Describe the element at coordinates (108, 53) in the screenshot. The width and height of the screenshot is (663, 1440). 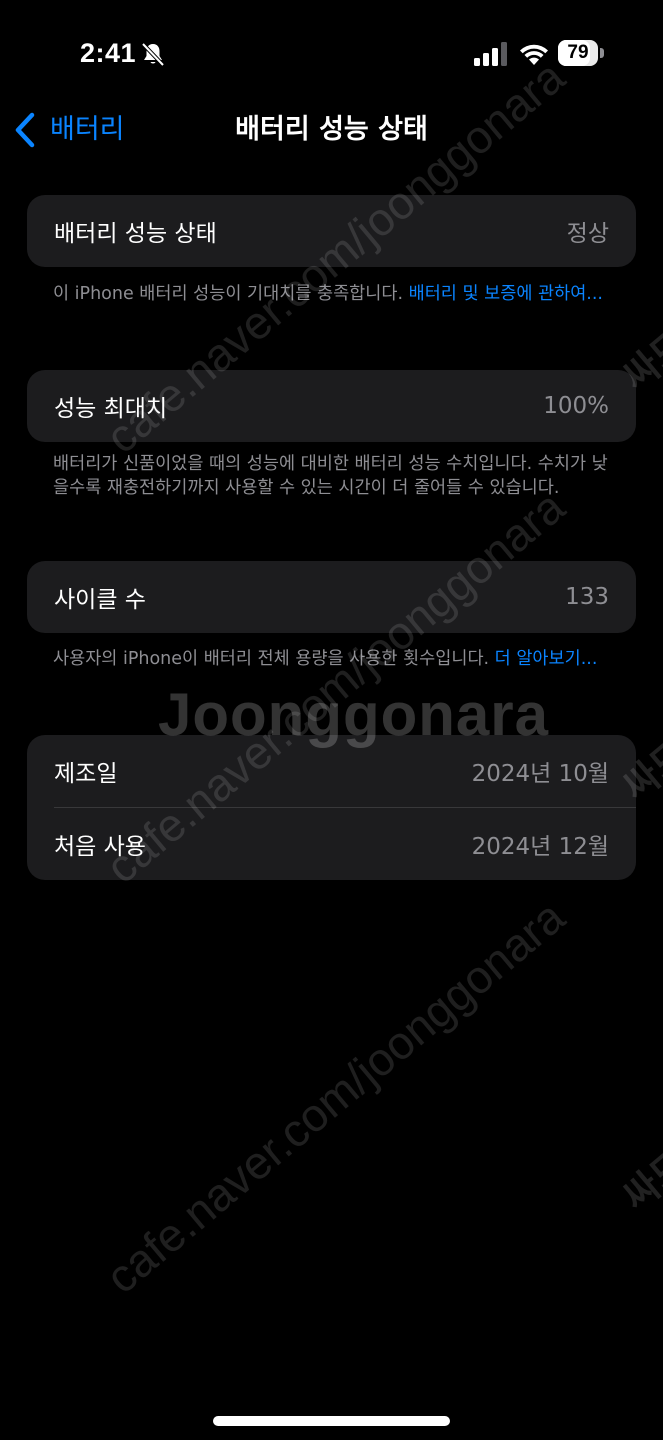
I see `status-time: 2:41` at that location.